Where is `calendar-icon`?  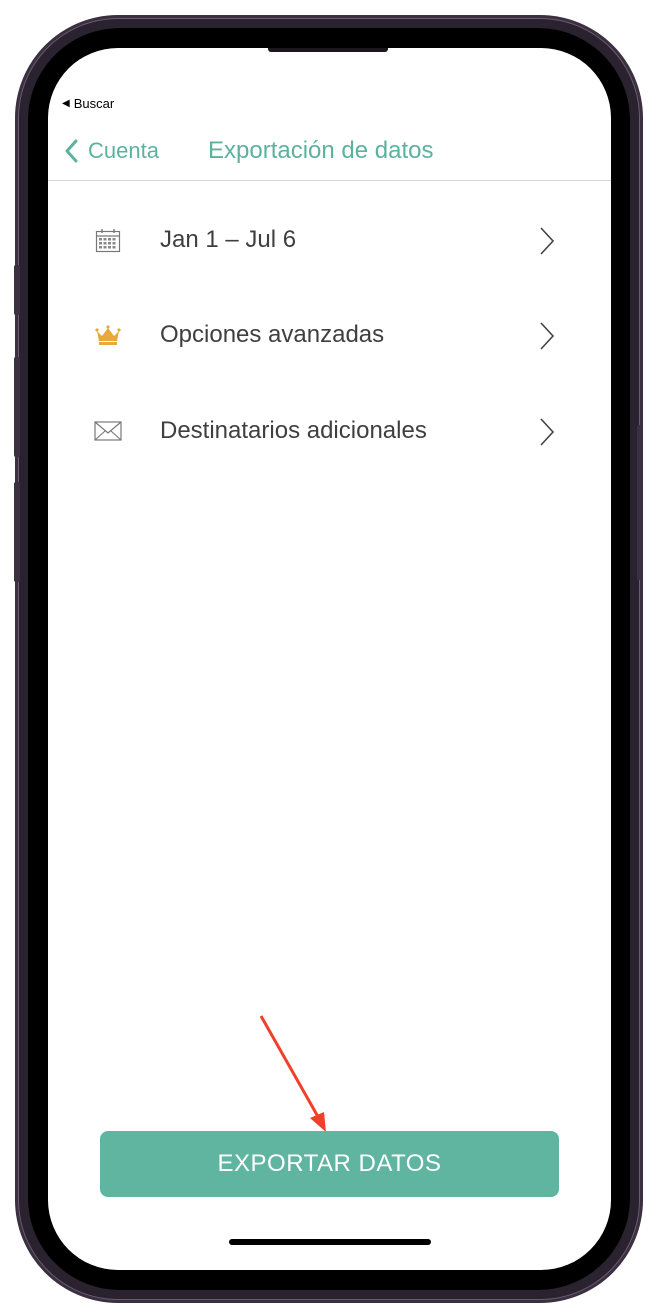 calendar-icon is located at coordinates (108, 240).